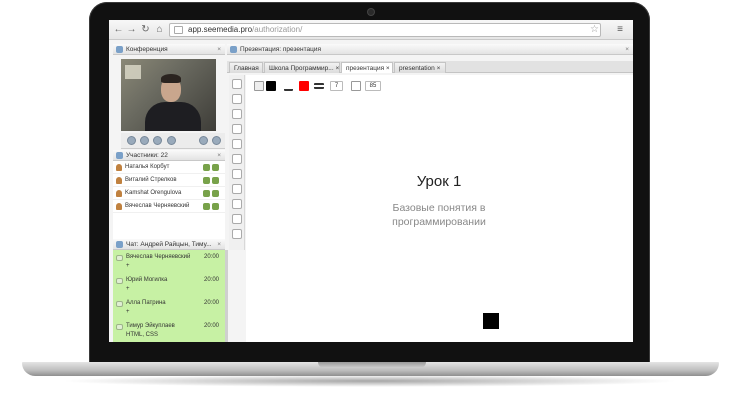  What do you see at coordinates (371, 12) in the screenshot?
I see `webcam-dot` at bounding box center [371, 12].